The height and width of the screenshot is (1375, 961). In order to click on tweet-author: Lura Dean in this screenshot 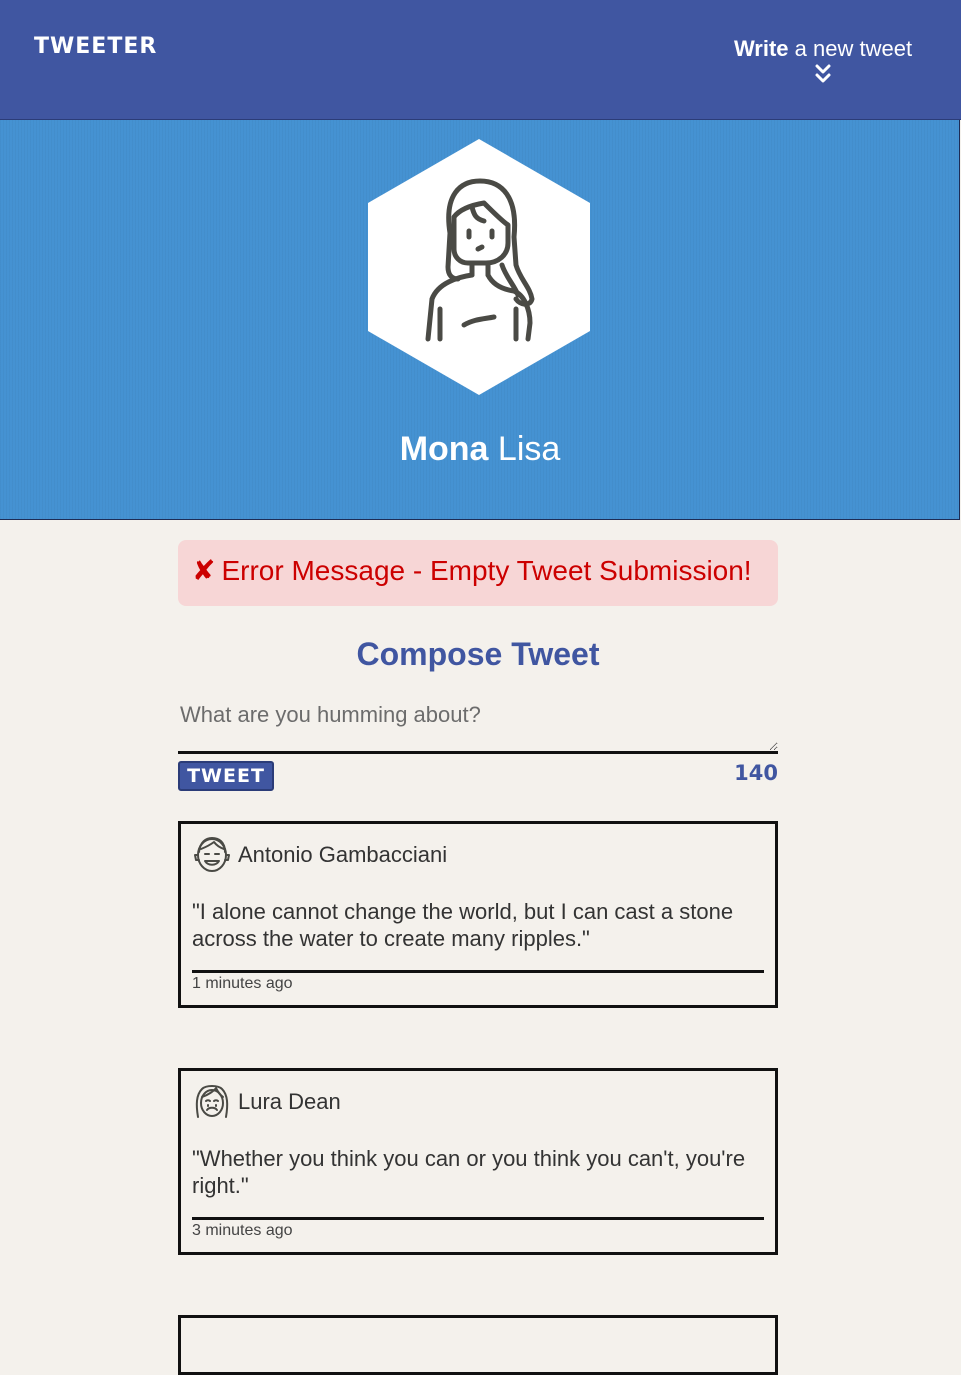, I will do `click(289, 1101)`.